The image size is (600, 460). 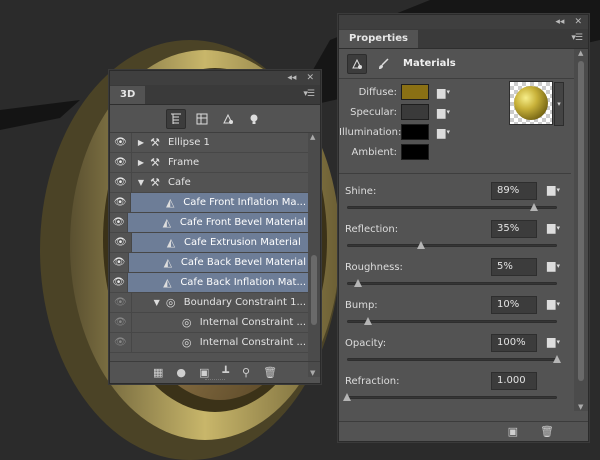 I want to click on material-picker-dropdown-icon: ▾, so click(x=559, y=104).